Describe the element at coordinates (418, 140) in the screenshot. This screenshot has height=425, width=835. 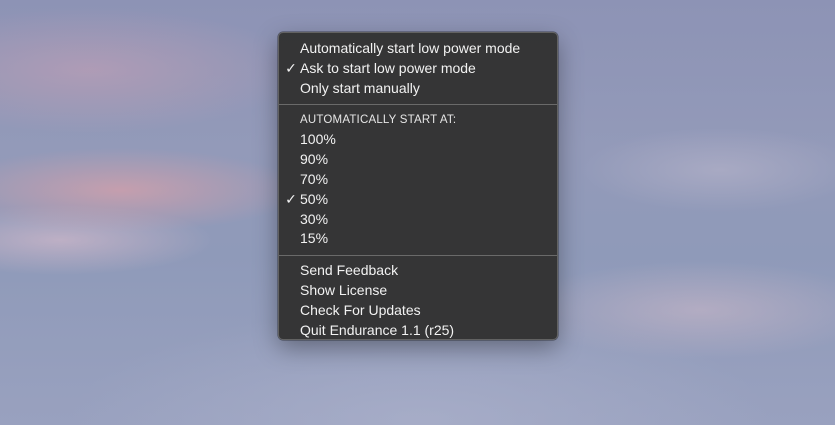
I see `menu-item-threshold-100: 100%` at that location.